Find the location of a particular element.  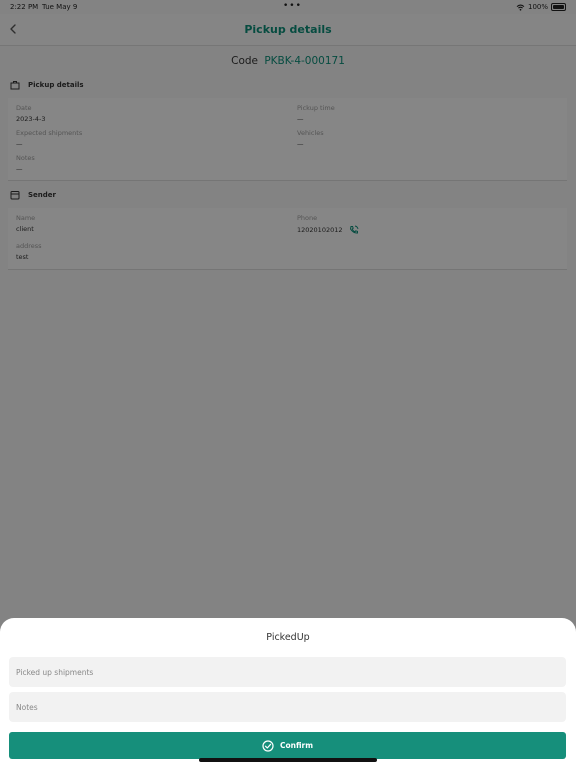

home-indicator is located at coordinates (288, 760).